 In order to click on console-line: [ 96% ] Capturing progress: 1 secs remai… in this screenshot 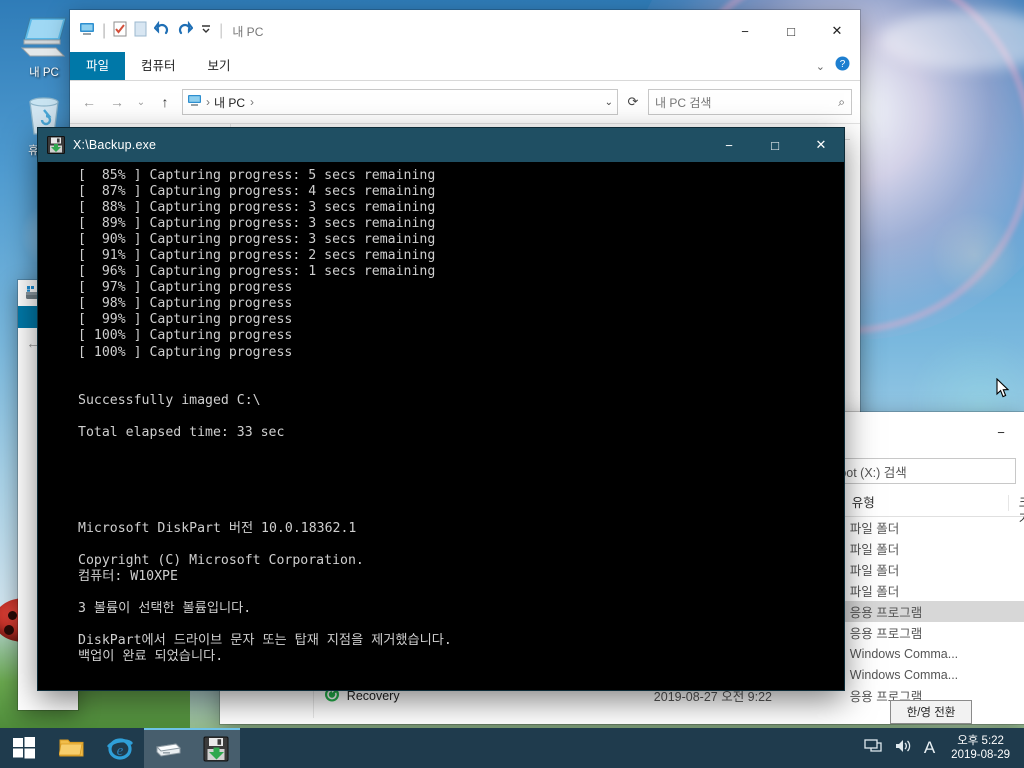, I will do `click(257, 272)`.